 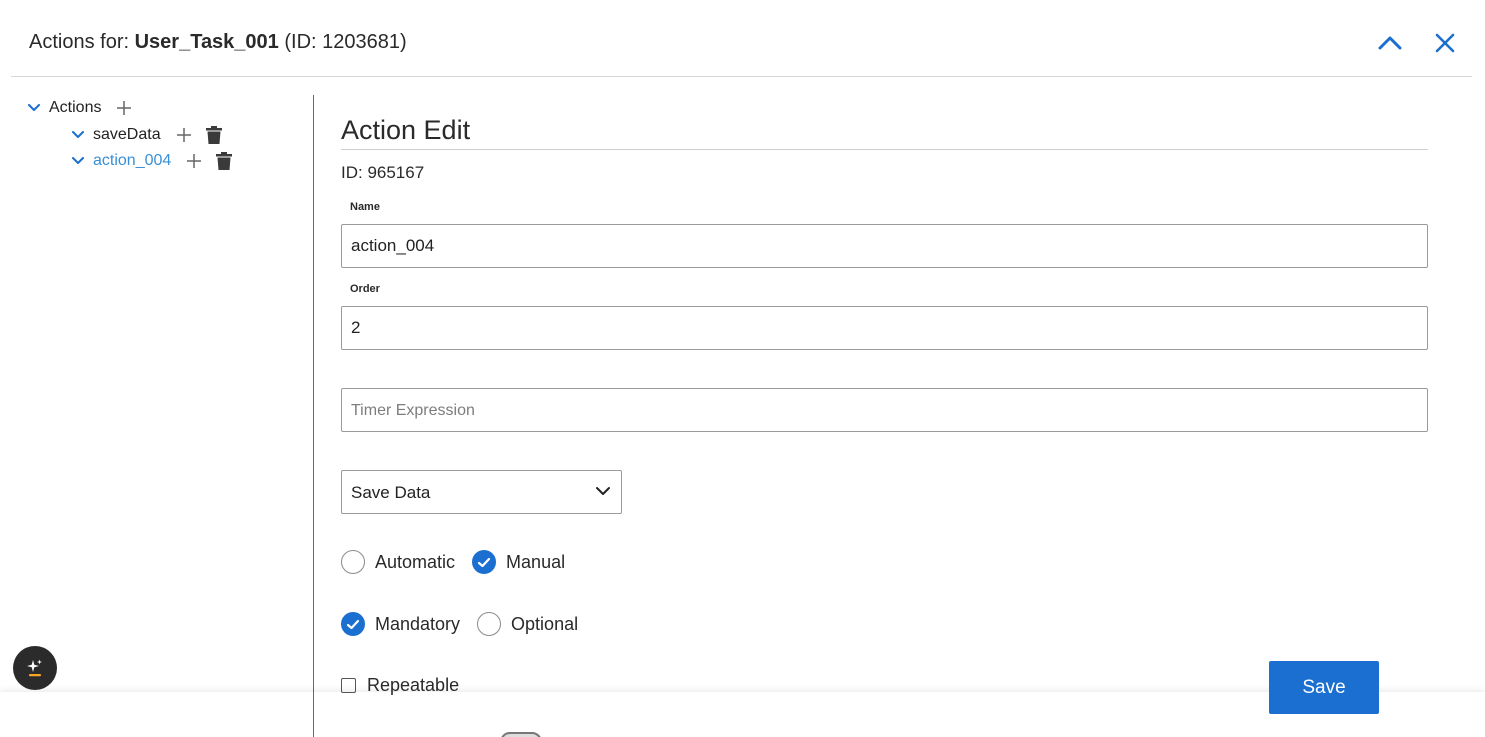 I want to click on trigger-radio-group: Automatic Manual, so click(x=461, y=562).